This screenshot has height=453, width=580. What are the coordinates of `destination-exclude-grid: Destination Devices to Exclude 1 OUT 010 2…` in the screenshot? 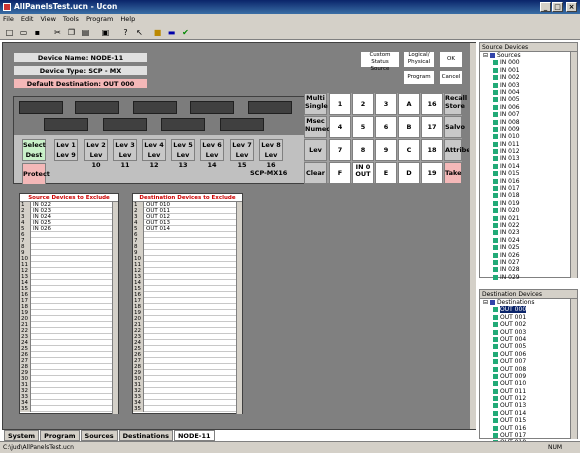 It's located at (187, 303).